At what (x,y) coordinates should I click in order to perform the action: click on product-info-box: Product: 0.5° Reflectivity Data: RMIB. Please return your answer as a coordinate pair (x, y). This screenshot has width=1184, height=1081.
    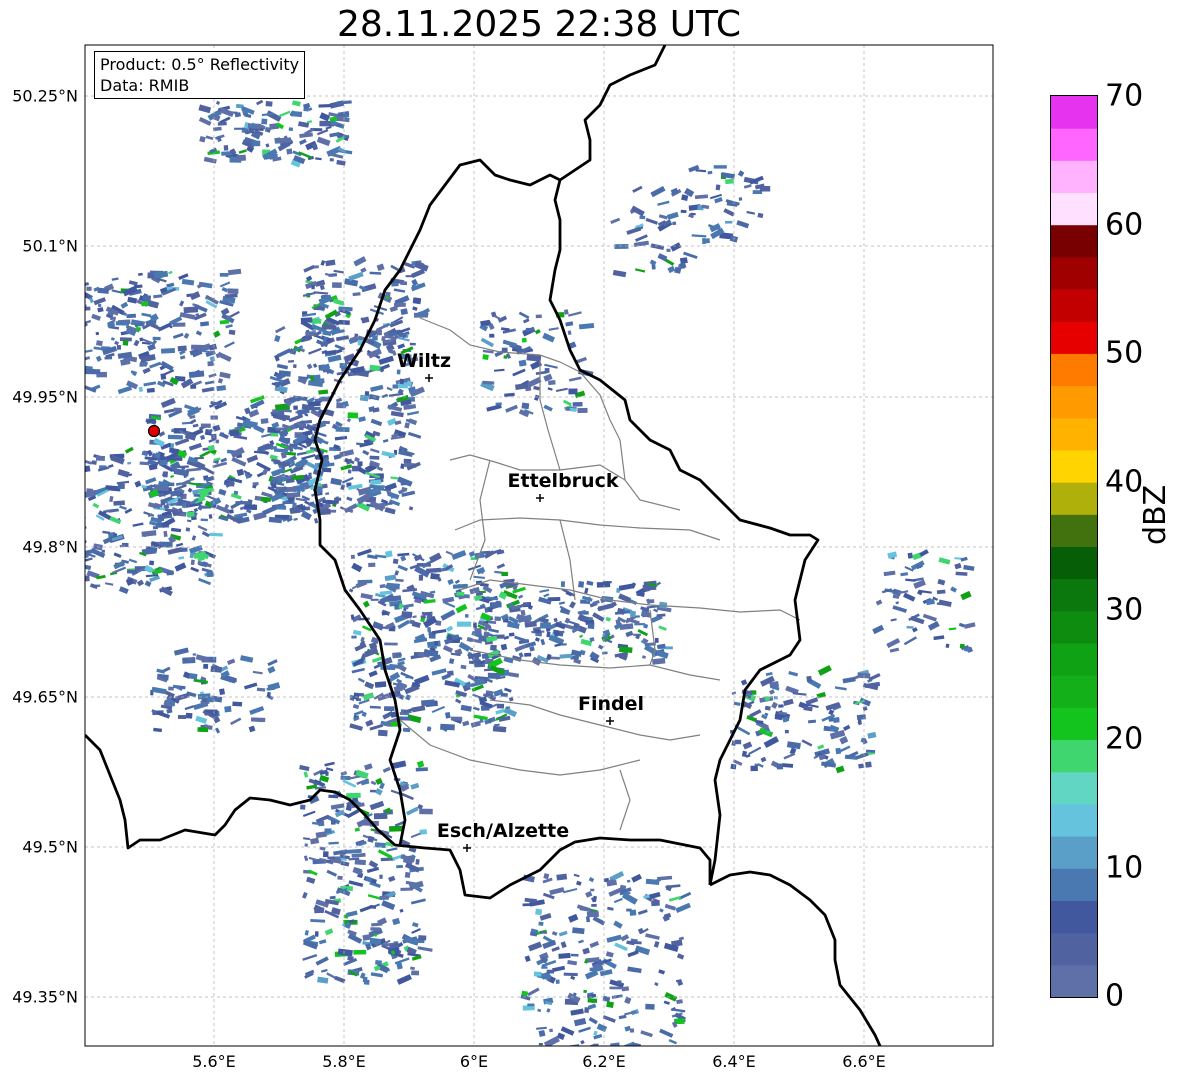
    Looking at the image, I should click on (200, 75).